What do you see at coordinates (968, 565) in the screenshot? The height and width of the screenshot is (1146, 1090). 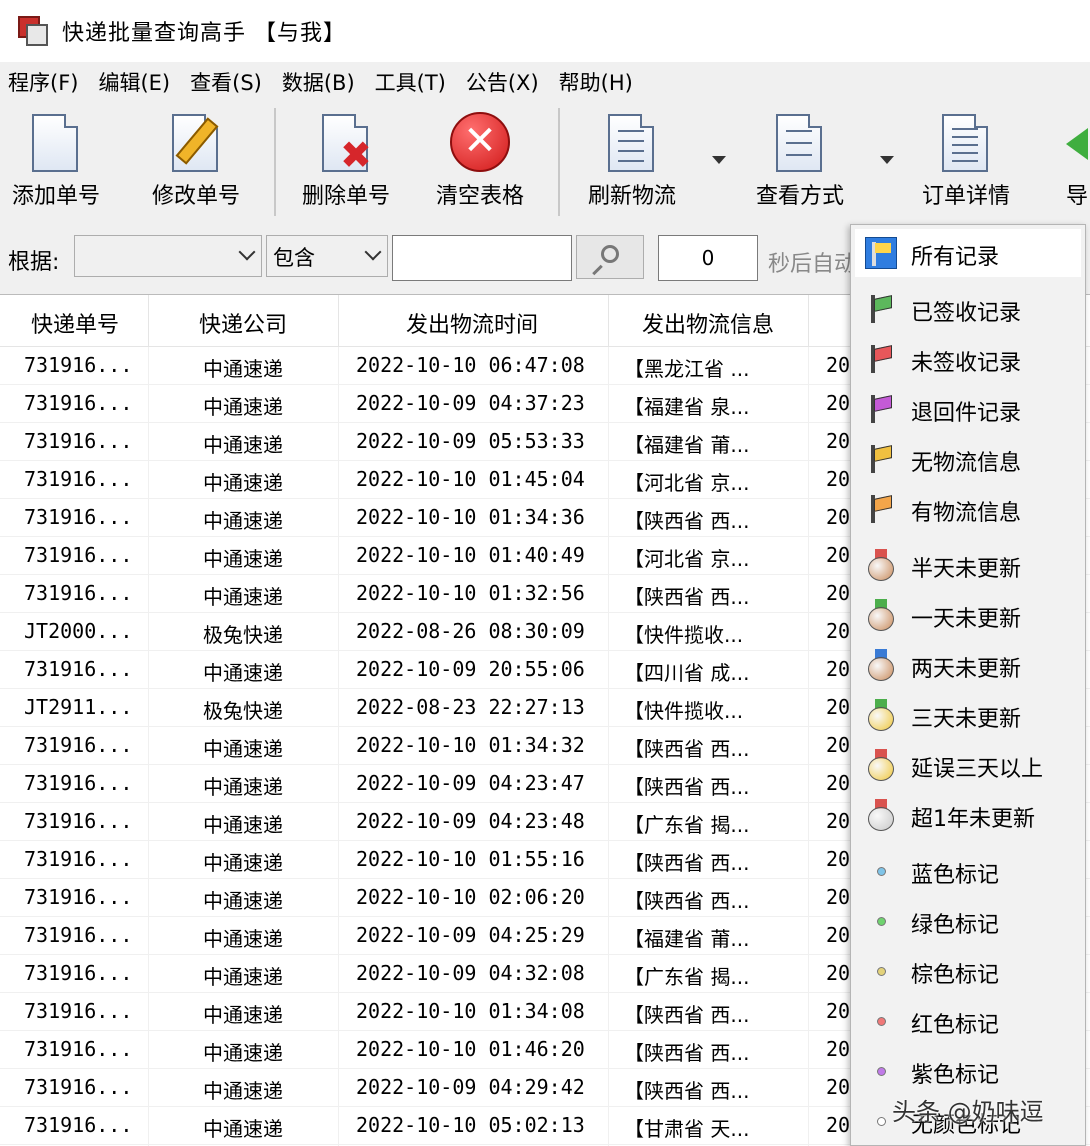 I see `dropdown-item: 半天未更新` at bounding box center [968, 565].